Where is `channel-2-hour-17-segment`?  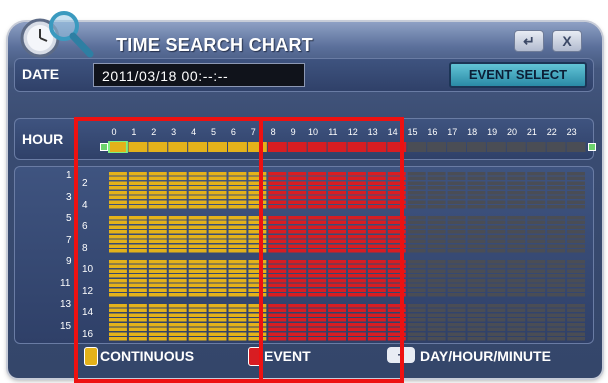
channel-2-hour-17-segment is located at coordinates (456, 183).